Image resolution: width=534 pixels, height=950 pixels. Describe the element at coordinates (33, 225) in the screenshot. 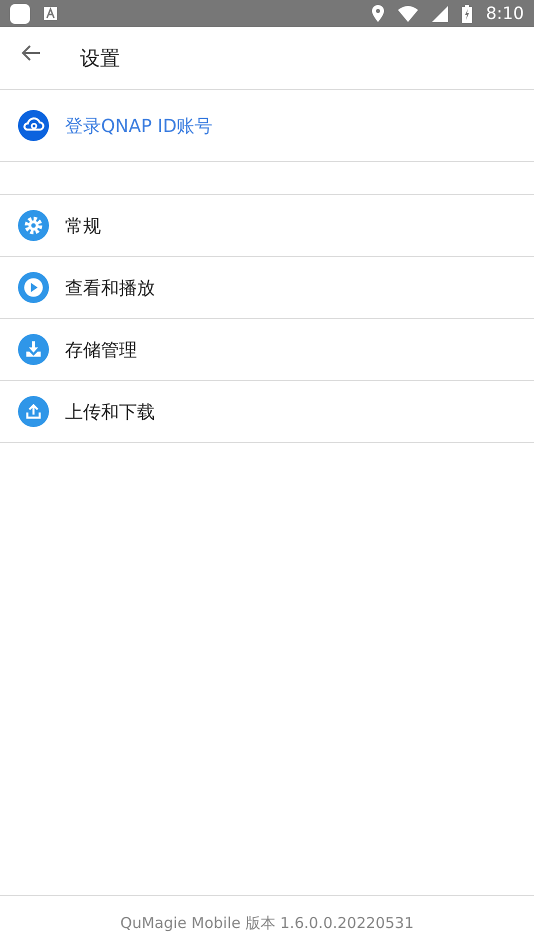

I see `gear-icon` at that location.